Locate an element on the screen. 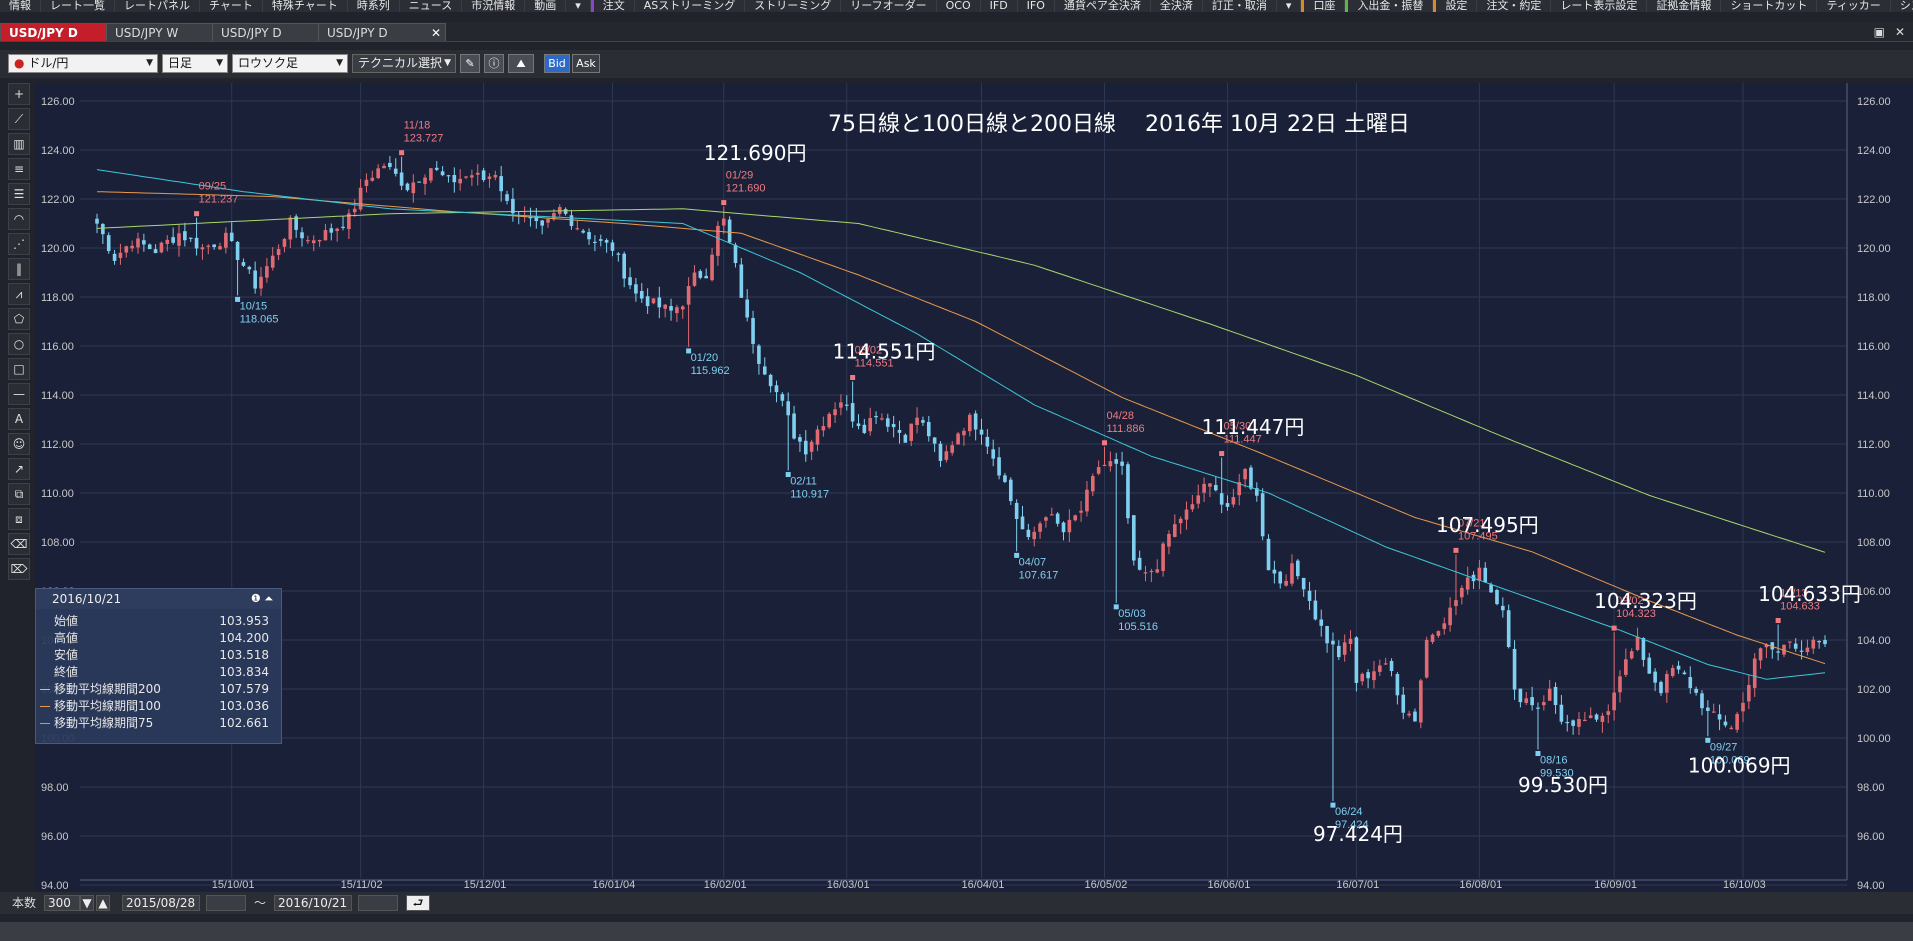  ask-button: Ask is located at coordinates (586, 63).